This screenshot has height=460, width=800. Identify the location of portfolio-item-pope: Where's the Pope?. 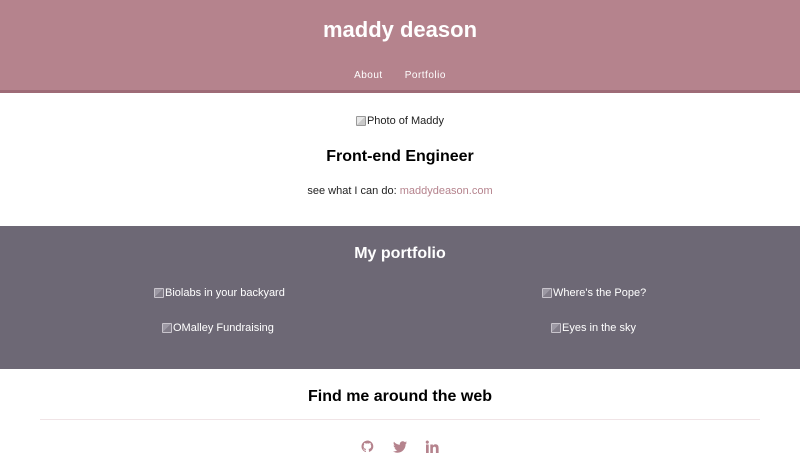
(594, 293).